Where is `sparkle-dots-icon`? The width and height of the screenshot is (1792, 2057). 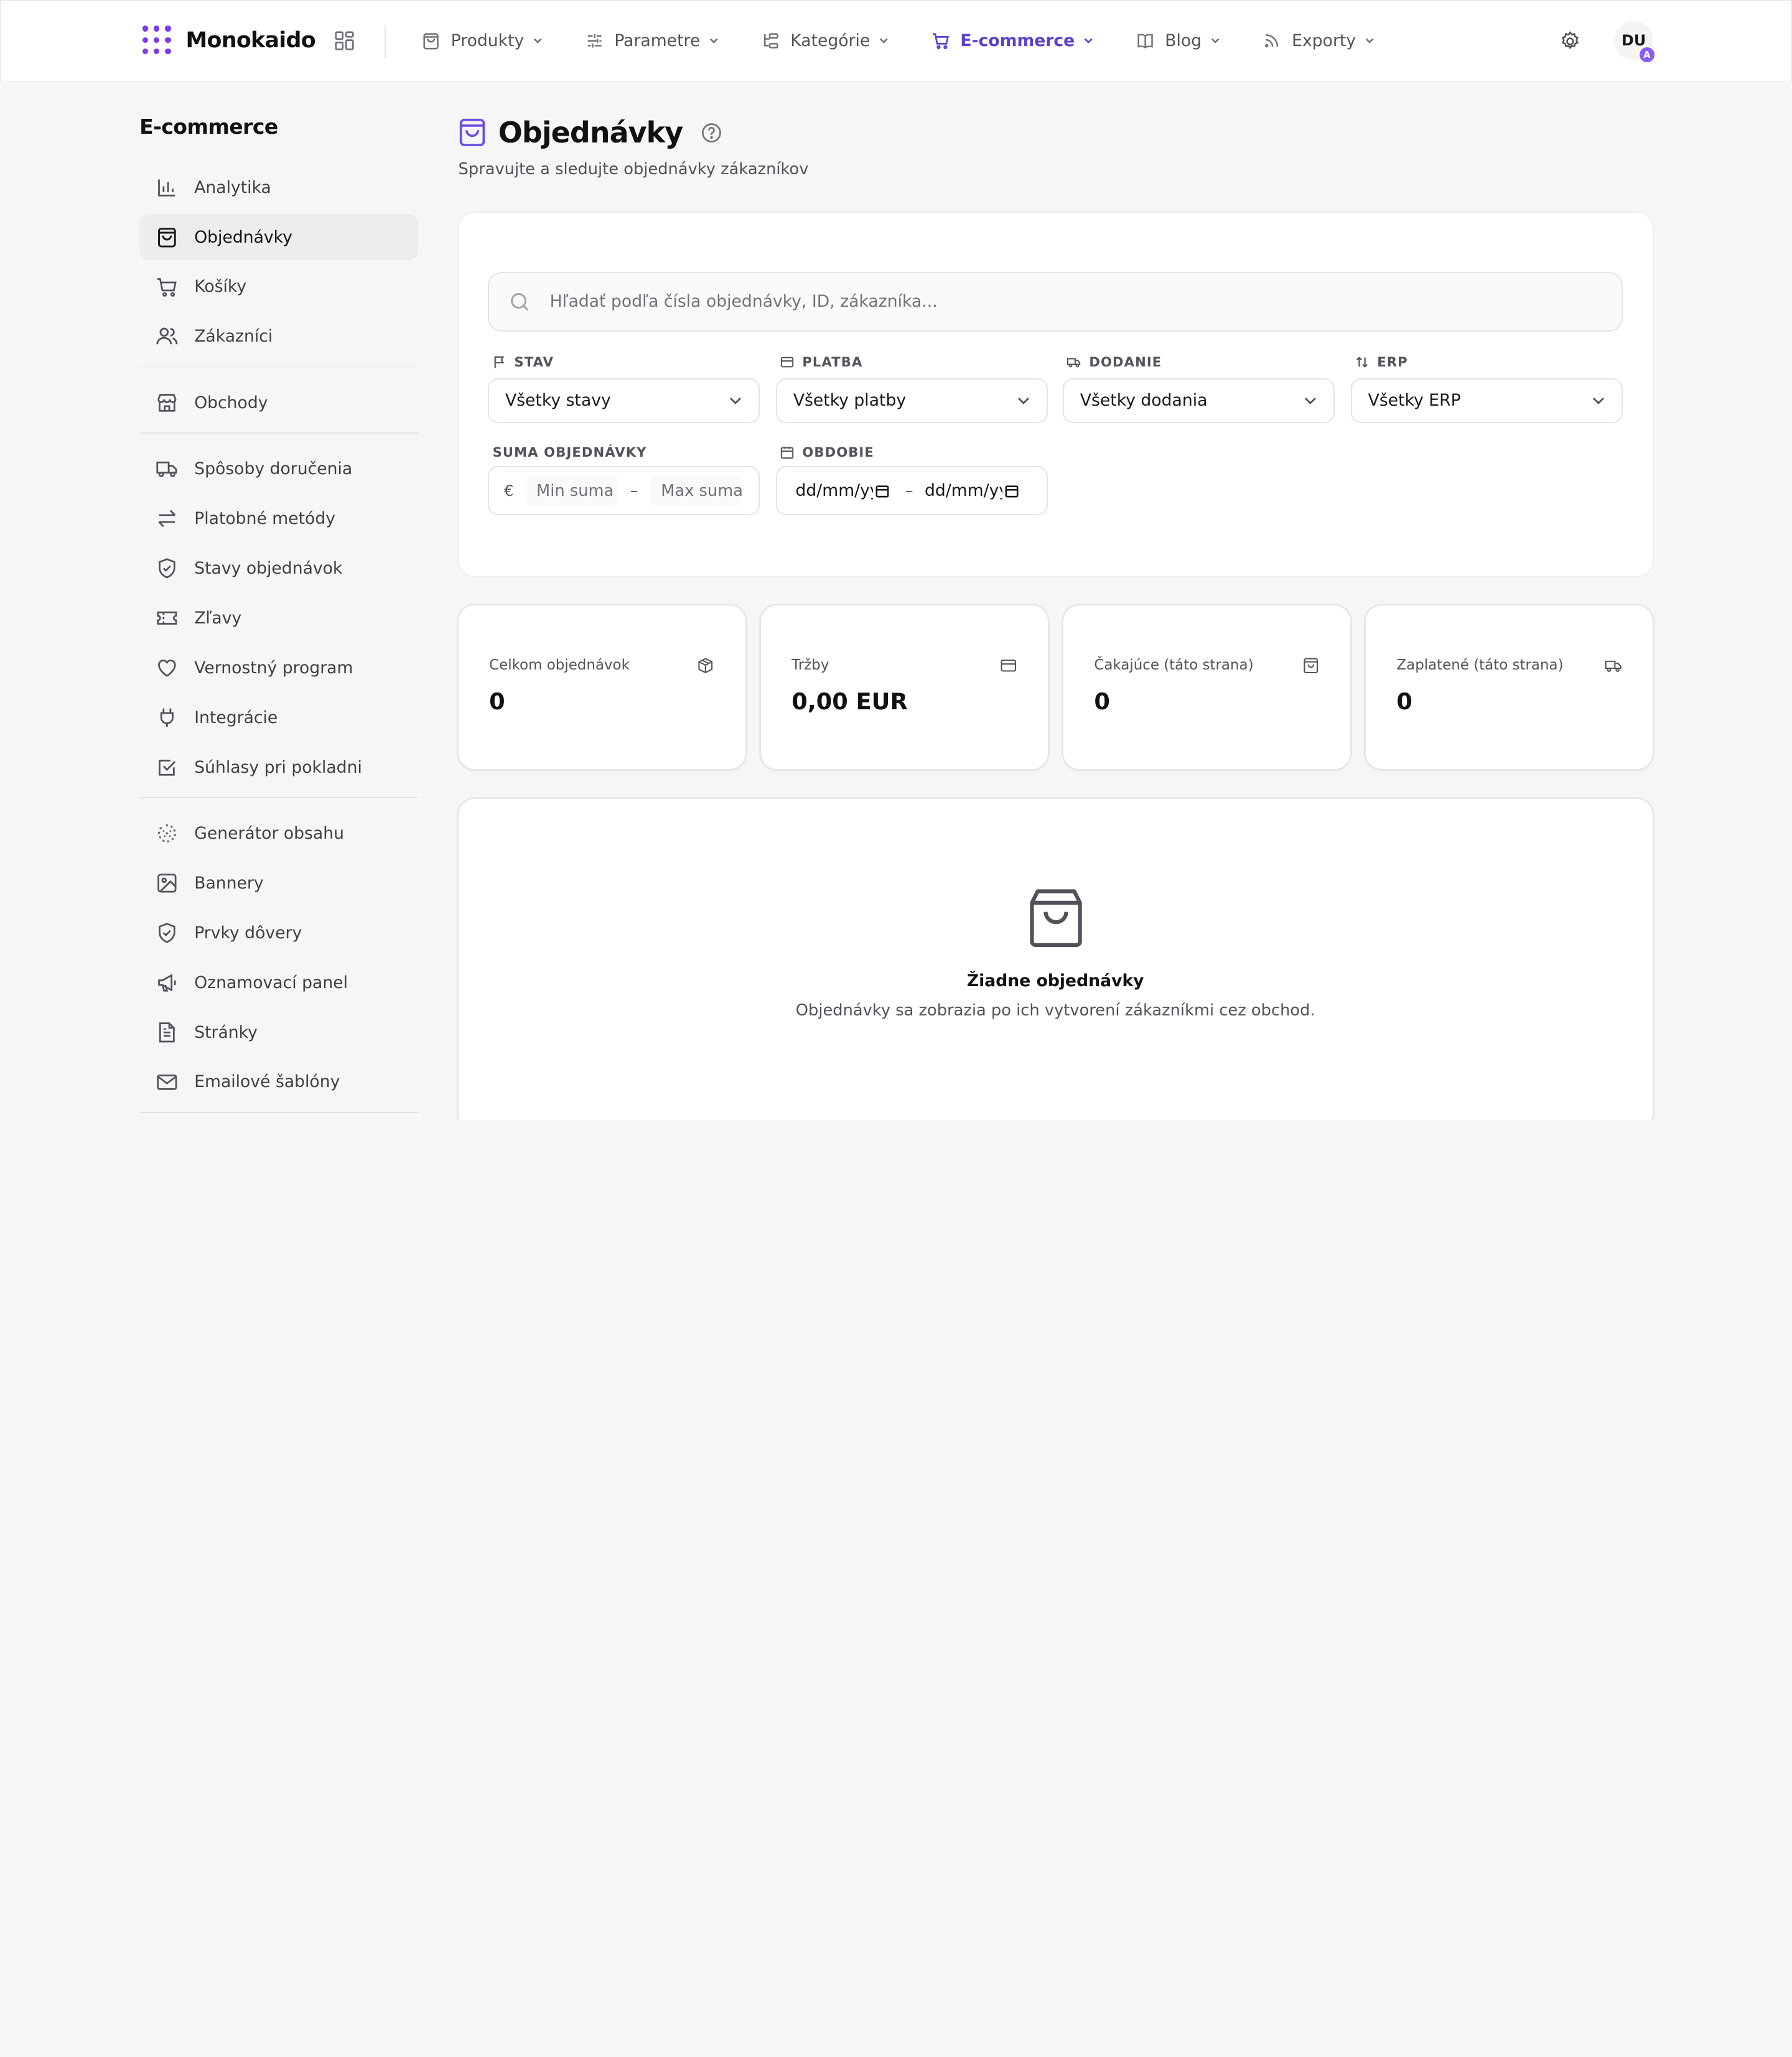
sparkle-dots-icon is located at coordinates (166, 833).